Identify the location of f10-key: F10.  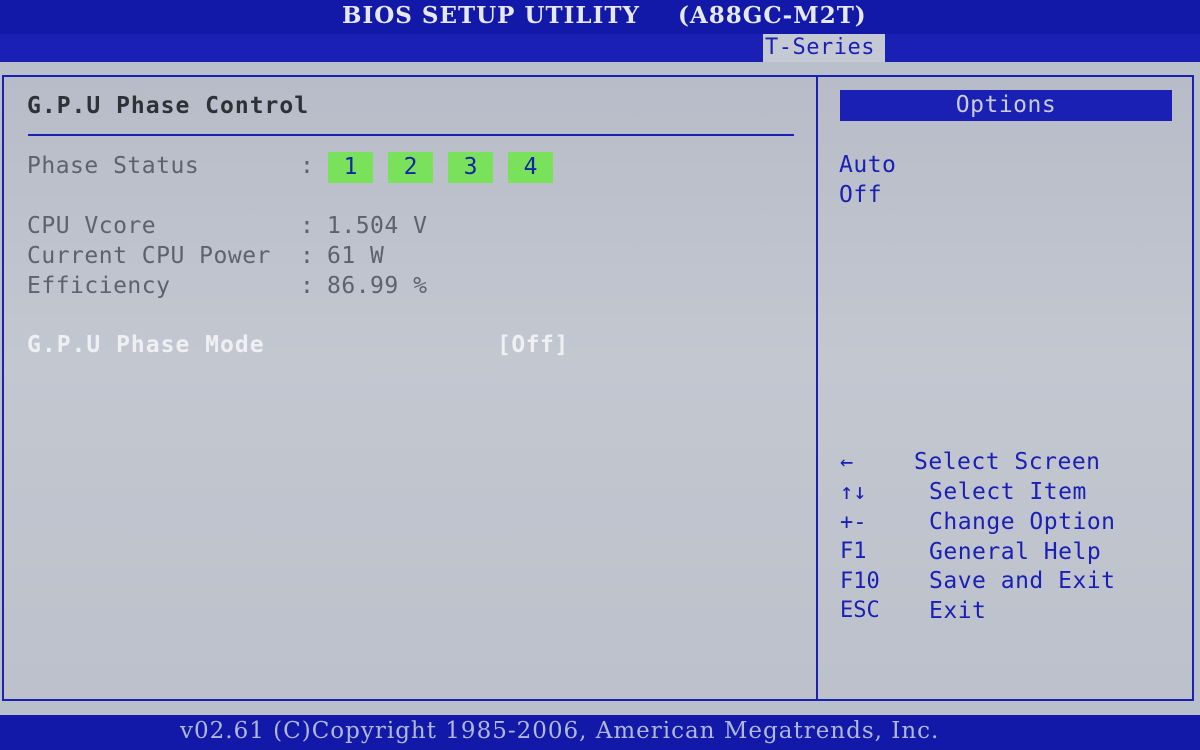
(860, 581).